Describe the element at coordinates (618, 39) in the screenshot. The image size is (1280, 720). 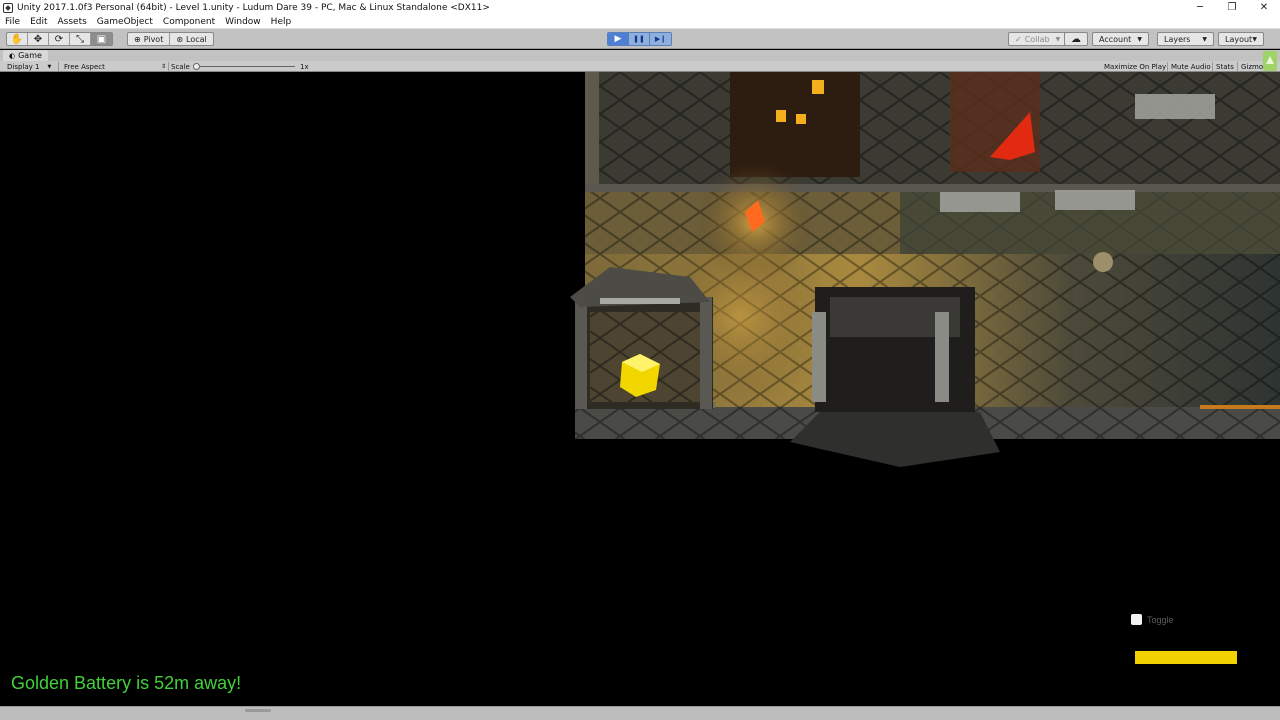
I see `play-button: ▶` at that location.